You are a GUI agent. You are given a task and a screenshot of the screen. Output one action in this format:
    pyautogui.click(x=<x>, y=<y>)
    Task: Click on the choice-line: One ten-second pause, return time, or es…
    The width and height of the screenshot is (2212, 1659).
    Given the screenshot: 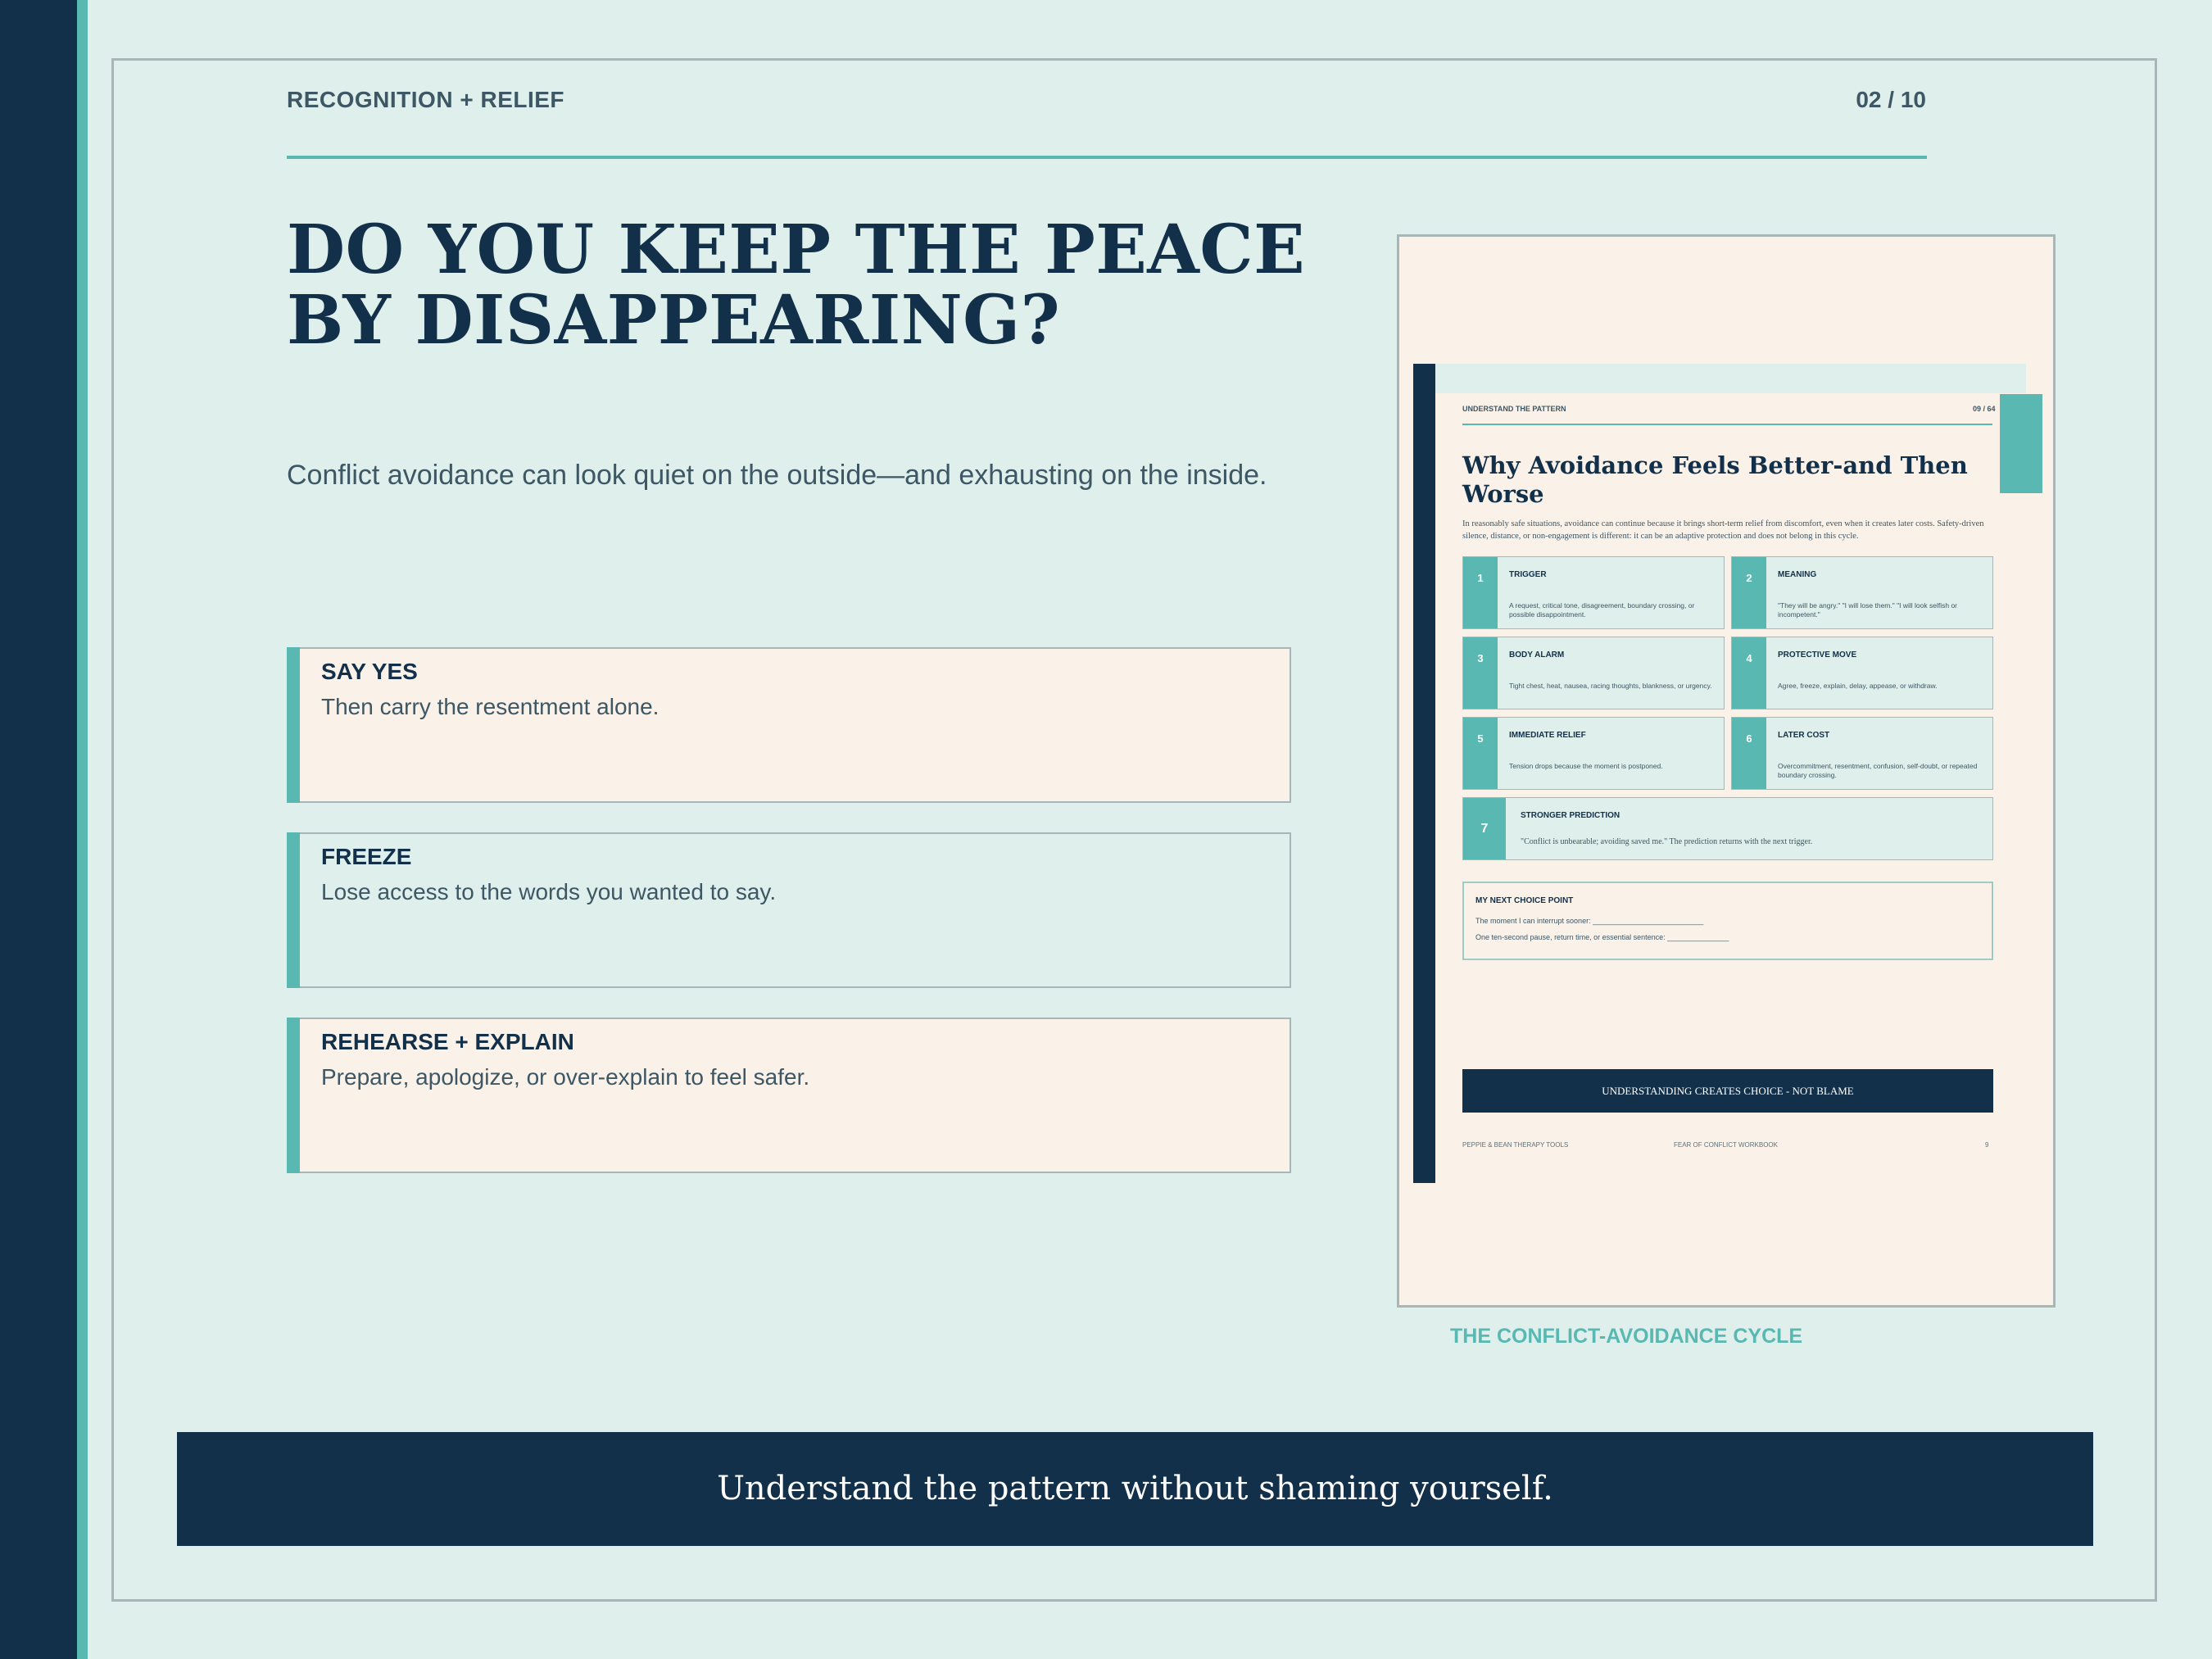 What is the action you would take?
    pyautogui.click(x=1602, y=937)
    